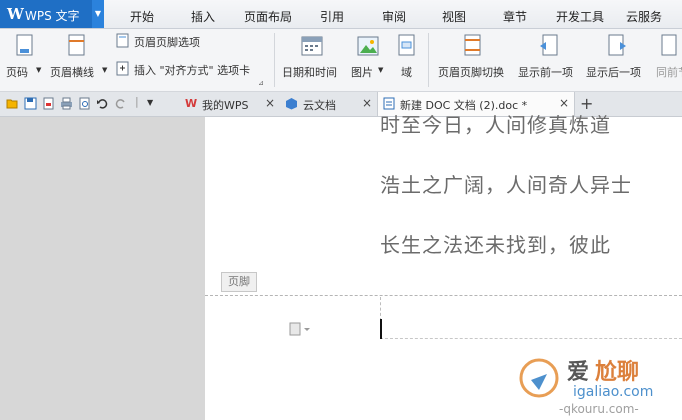  I want to click on page-number-label: 页码, so click(17, 72).